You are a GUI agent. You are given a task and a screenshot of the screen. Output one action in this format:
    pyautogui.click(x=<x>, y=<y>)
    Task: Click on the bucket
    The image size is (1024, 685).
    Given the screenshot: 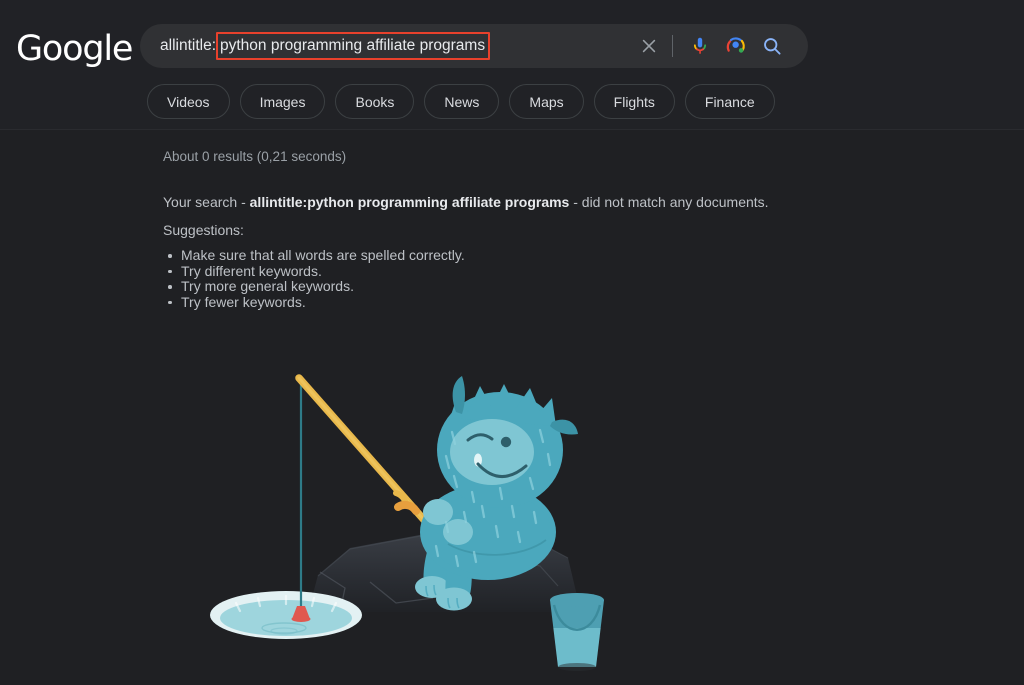 What is the action you would take?
    pyautogui.click(x=577, y=632)
    